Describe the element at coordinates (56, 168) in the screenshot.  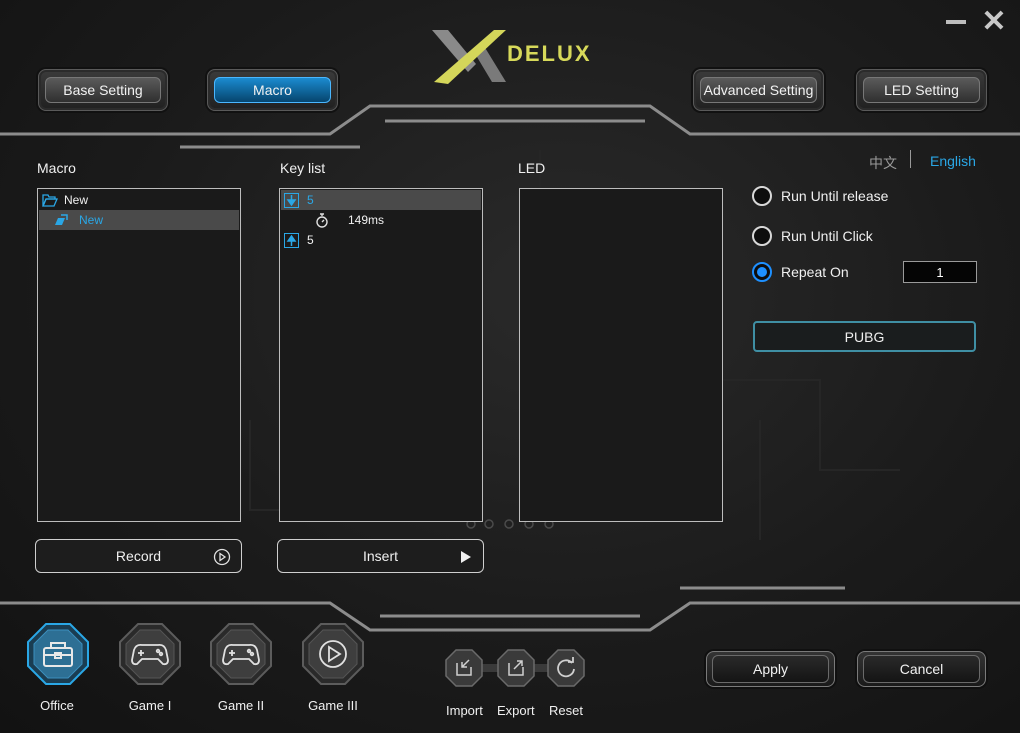
I see `macro-title: Macro` at that location.